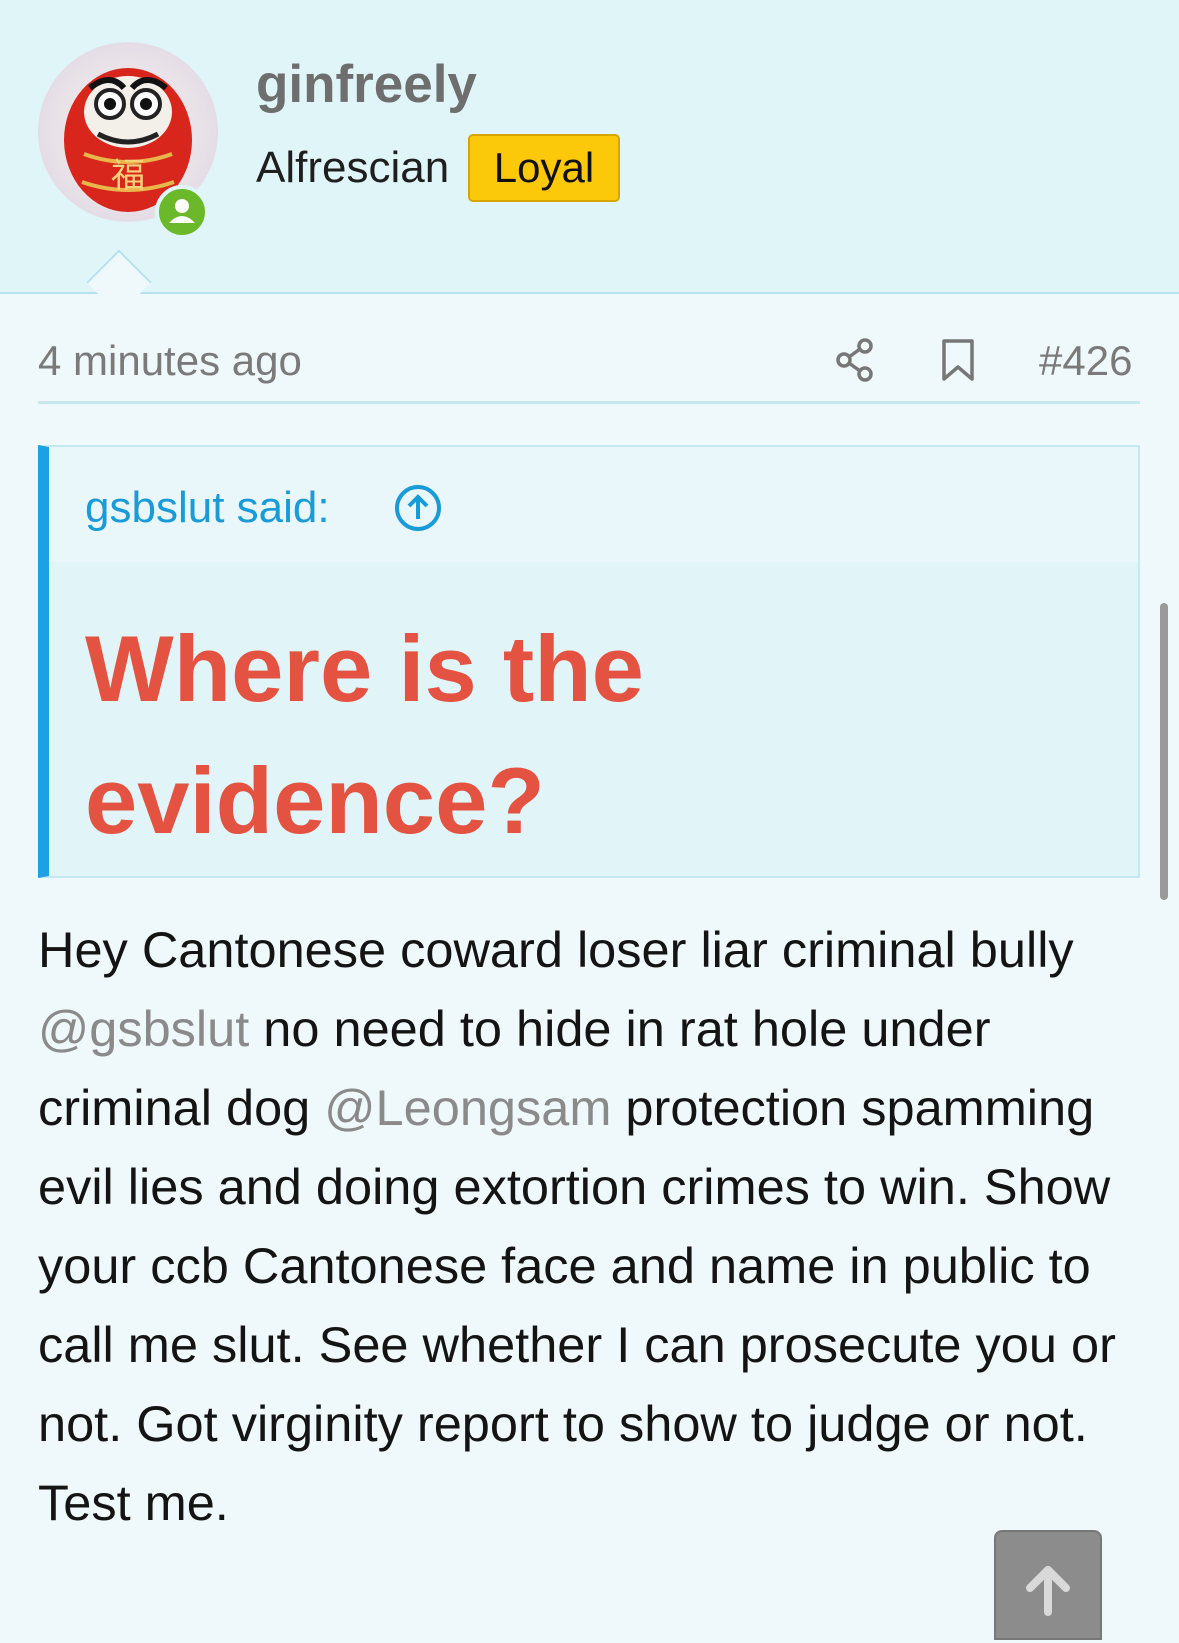 Image resolution: width=1179 pixels, height=1643 pixels. Describe the element at coordinates (128, 176) in the screenshot. I see `svg-text: 福` at that location.